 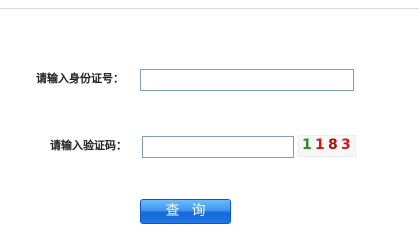 What do you see at coordinates (327, 146) in the screenshot?
I see `captcha-image: 1 1 8 3` at bounding box center [327, 146].